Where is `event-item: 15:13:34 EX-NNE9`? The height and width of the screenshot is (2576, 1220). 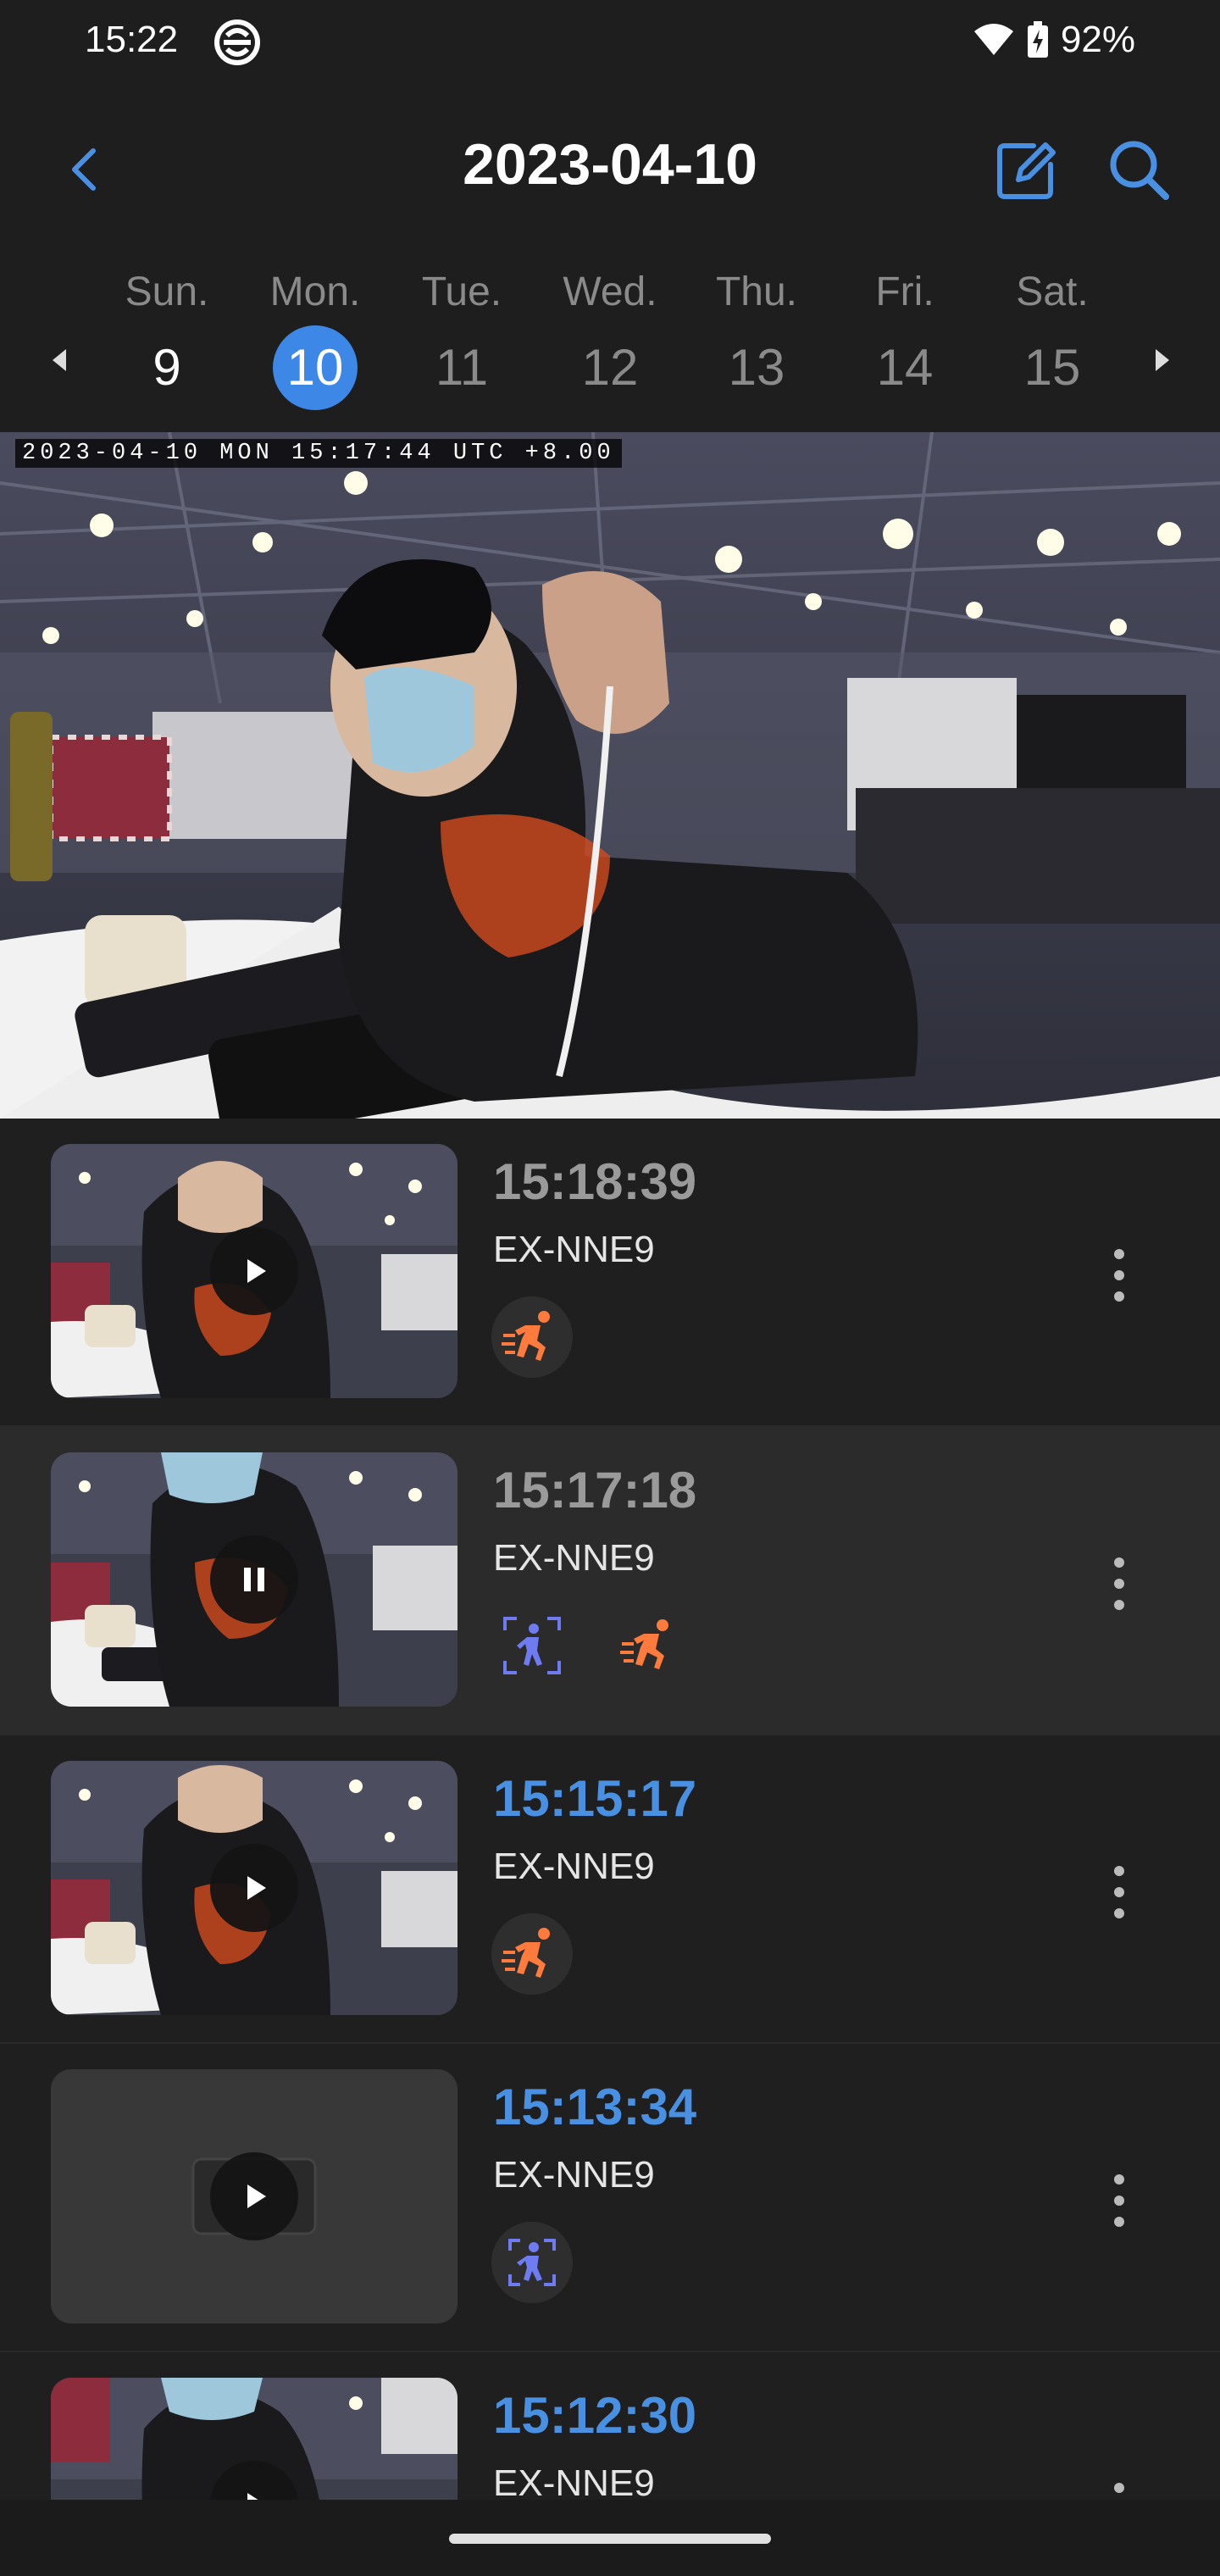 event-item: 15:13:34 EX-NNE9 is located at coordinates (610, 2198).